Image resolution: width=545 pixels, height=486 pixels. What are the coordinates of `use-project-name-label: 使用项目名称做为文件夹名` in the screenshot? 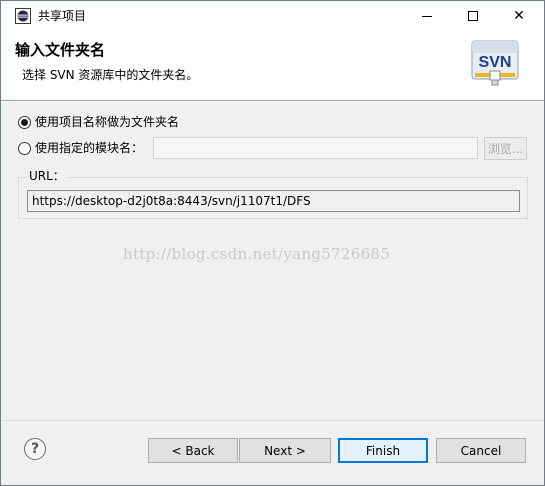 It's located at (107, 122).